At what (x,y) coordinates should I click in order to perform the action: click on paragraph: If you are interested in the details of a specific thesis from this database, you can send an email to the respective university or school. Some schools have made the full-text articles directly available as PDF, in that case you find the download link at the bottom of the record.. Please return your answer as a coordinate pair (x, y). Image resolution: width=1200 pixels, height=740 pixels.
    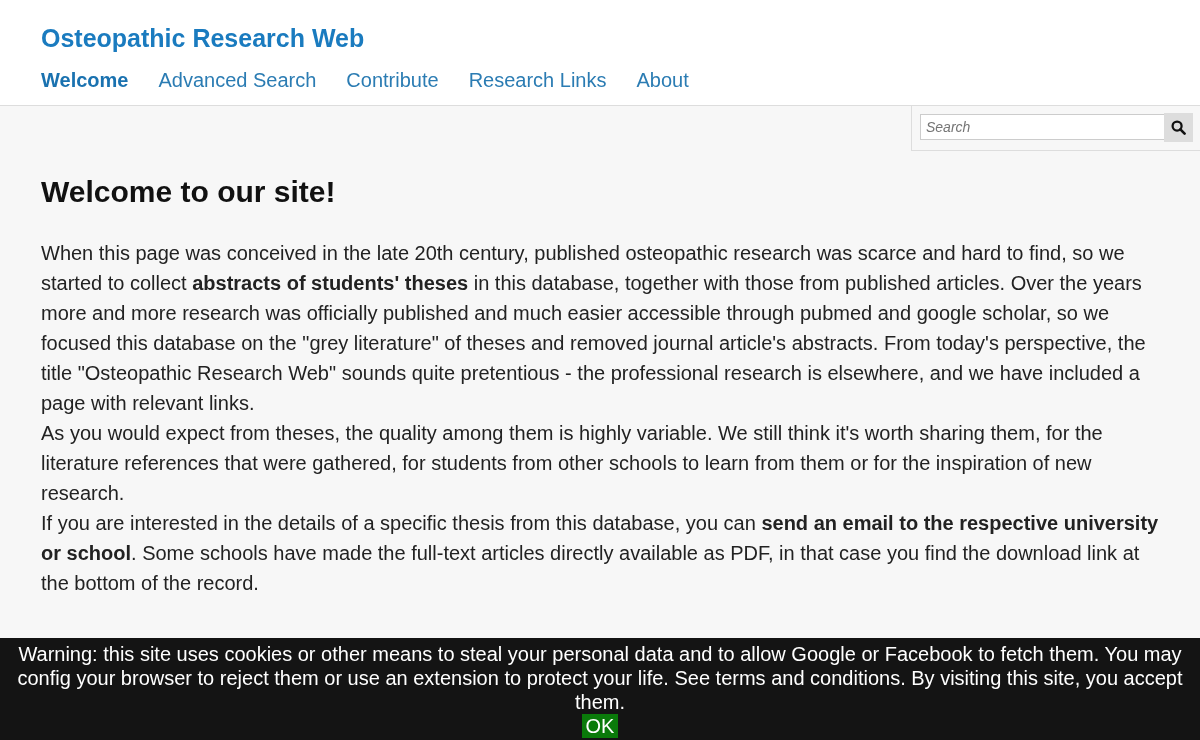
    Looking at the image, I should click on (600, 553).